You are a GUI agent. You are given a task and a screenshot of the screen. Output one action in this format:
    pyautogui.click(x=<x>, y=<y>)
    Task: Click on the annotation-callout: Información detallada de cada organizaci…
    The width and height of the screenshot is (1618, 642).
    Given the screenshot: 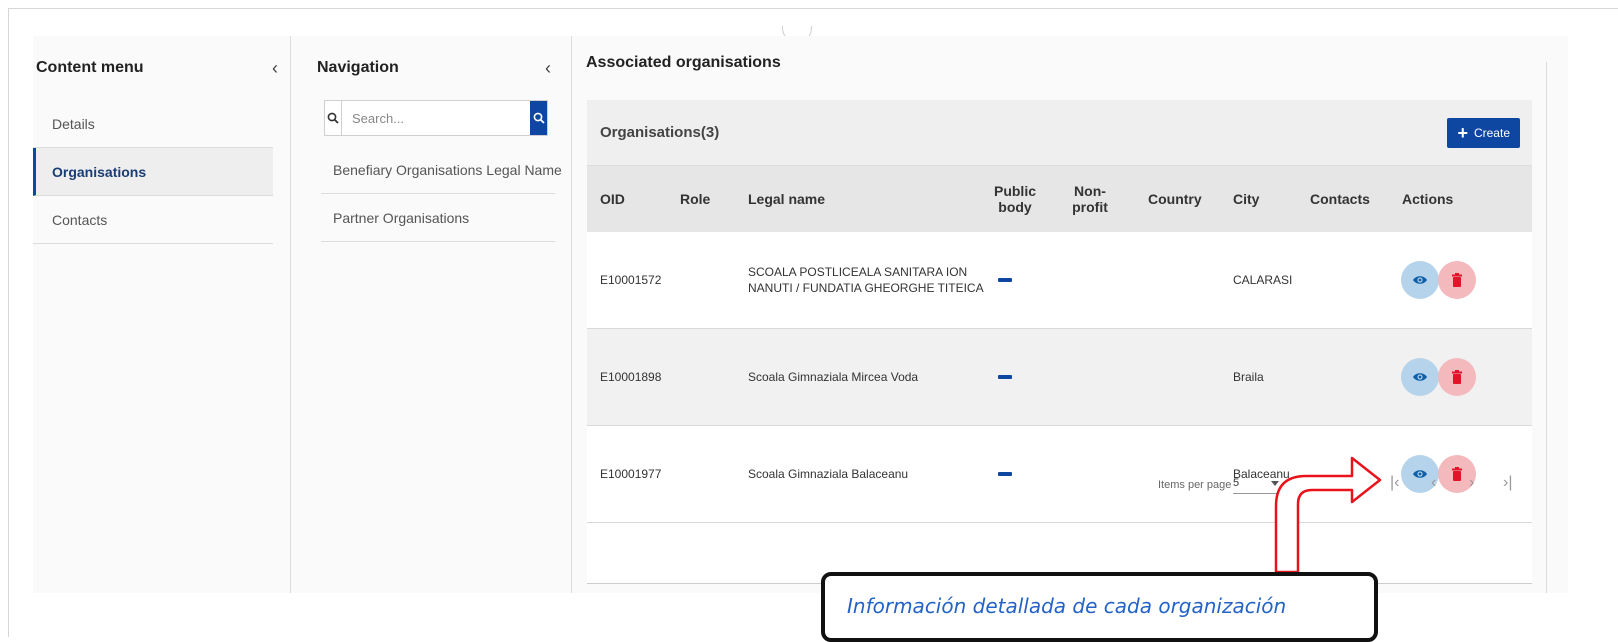 What is the action you would take?
    pyautogui.click(x=1099, y=607)
    